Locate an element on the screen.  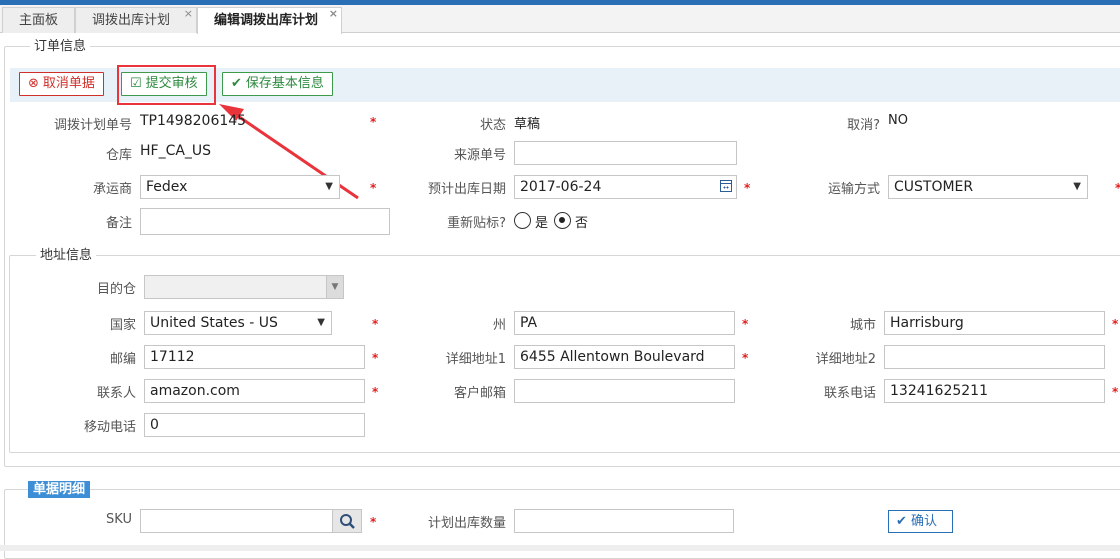
sku-label: SKU is located at coordinates (119, 519).